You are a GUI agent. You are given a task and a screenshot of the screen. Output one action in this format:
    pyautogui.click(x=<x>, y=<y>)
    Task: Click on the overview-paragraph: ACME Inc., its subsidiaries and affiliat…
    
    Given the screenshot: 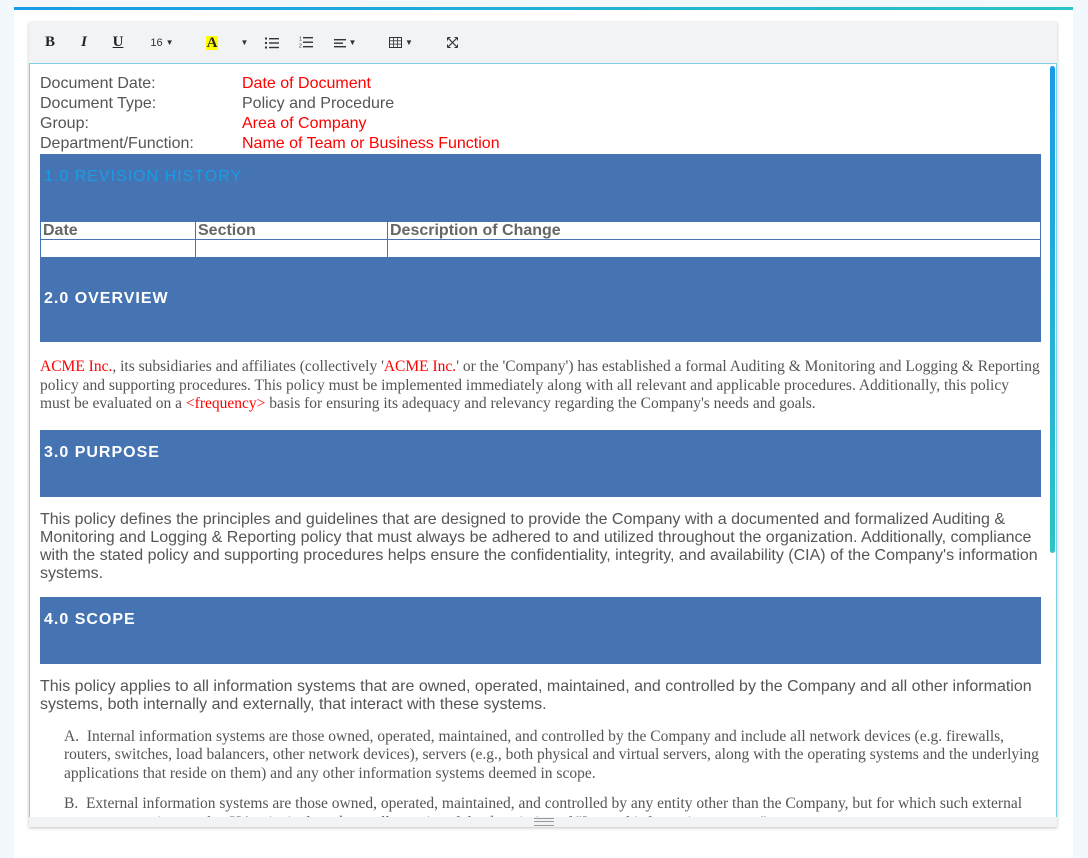 What is the action you would take?
    pyautogui.click(x=540, y=386)
    